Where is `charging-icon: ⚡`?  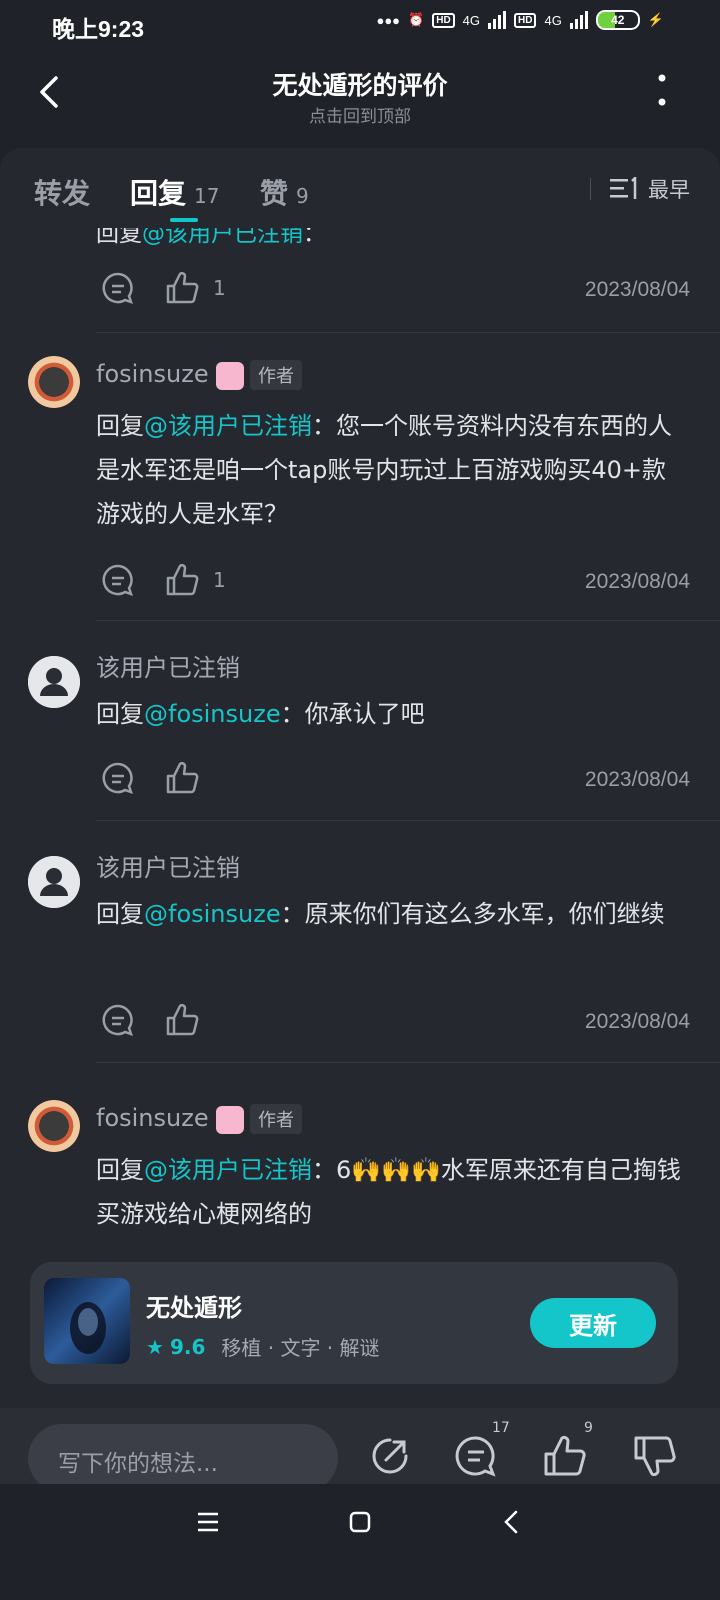 charging-icon: ⚡ is located at coordinates (655, 19).